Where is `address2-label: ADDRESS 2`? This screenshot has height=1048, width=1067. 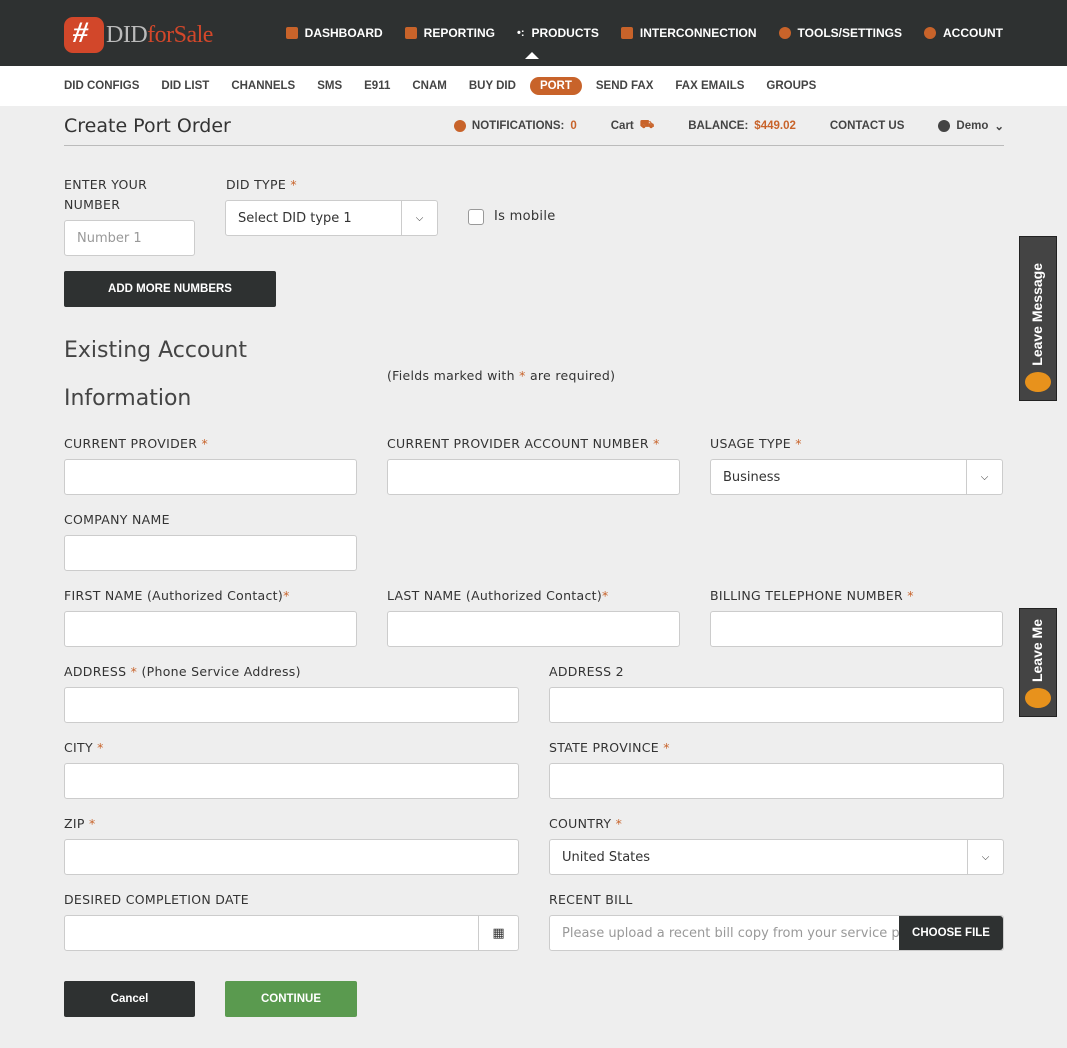 address2-label: ADDRESS 2 is located at coordinates (586, 671).